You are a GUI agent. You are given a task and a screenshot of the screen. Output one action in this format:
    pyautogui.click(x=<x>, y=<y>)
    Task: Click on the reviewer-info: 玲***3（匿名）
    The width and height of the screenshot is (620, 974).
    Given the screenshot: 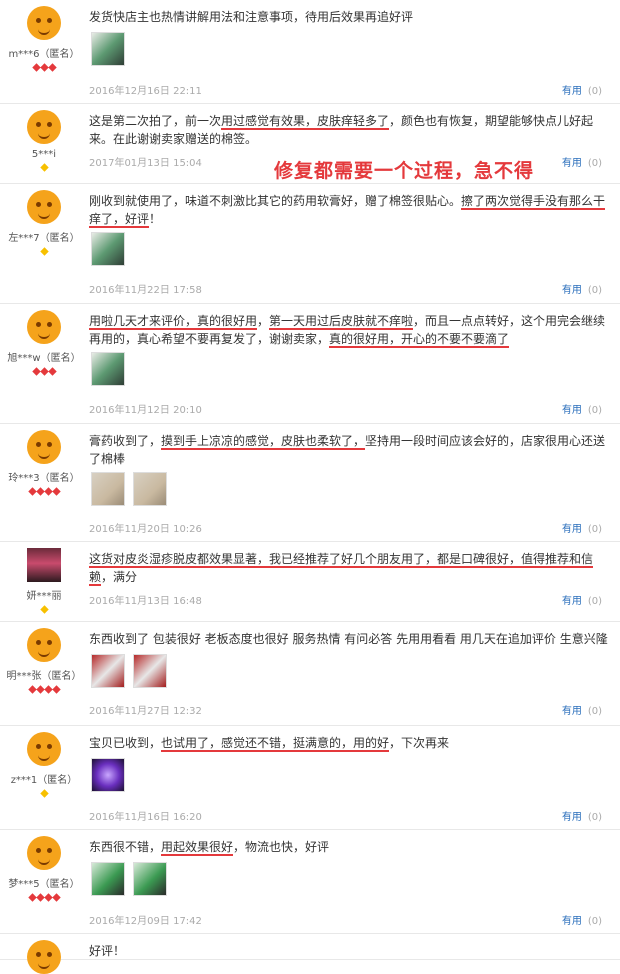 What is the action you would take?
    pyautogui.click(x=44, y=463)
    